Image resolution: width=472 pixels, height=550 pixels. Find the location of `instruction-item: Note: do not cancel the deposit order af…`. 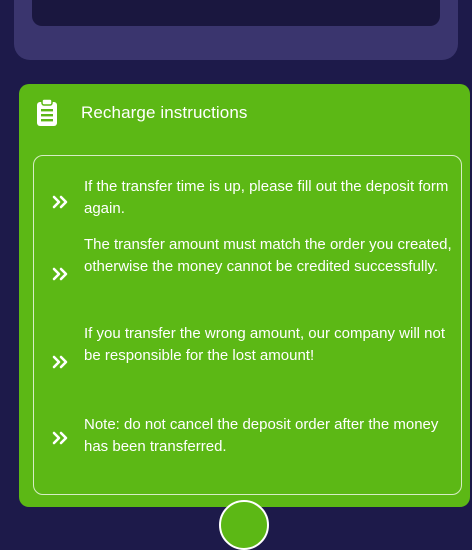

instruction-item: Note: do not cancel the deposit order af… is located at coordinates (247, 451).